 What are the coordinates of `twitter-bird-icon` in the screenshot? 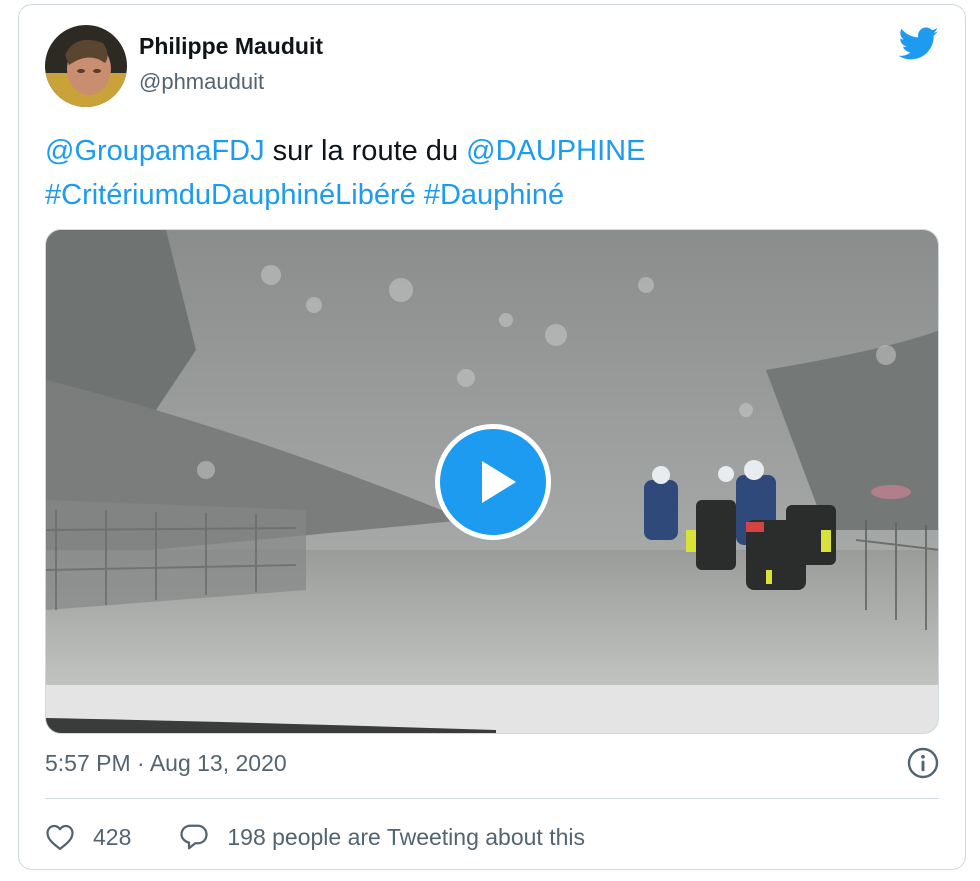 It's located at (919, 44).